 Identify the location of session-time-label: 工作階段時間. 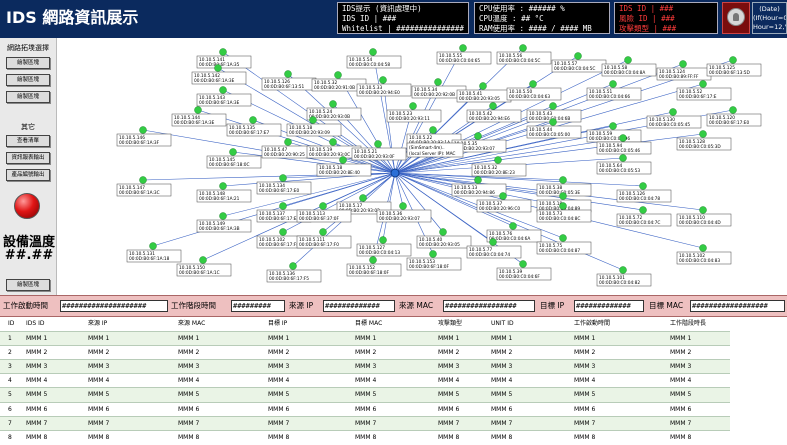
(193, 305).